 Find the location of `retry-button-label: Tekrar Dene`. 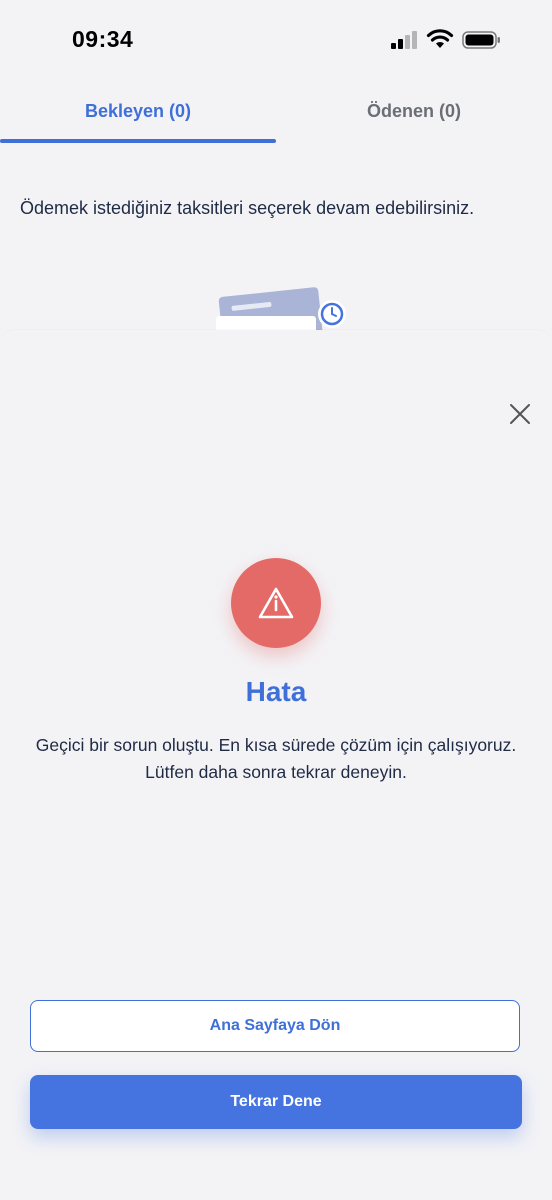

retry-button-label: Tekrar Dene is located at coordinates (276, 1101).